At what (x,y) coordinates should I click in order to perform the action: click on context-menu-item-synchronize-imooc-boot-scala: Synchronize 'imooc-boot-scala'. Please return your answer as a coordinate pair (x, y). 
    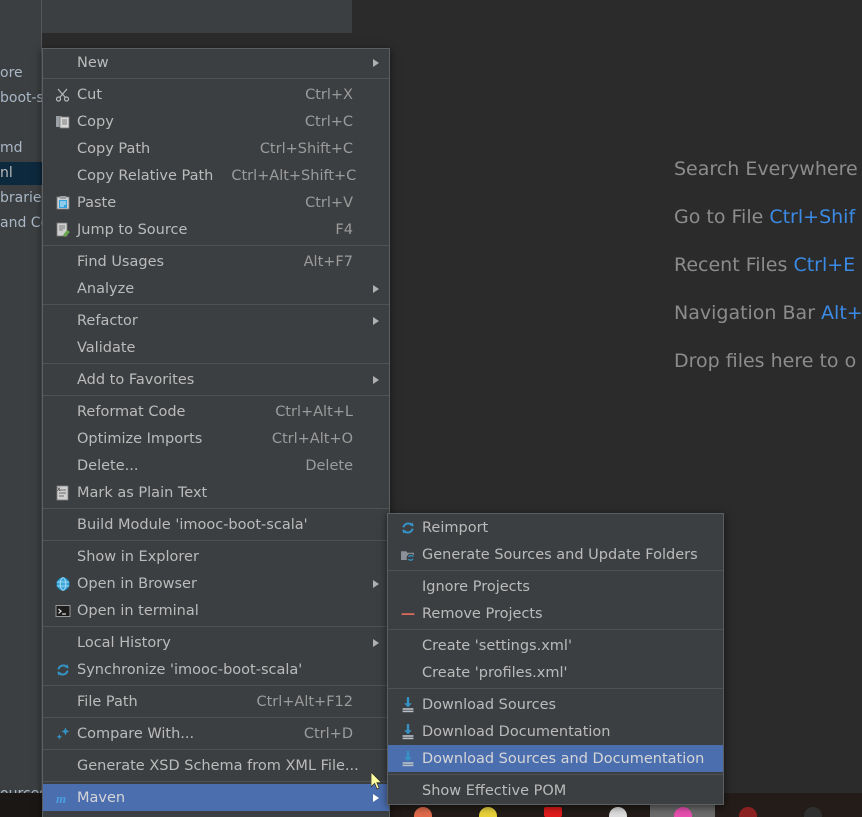
    Looking at the image, I should click on (216, 669).